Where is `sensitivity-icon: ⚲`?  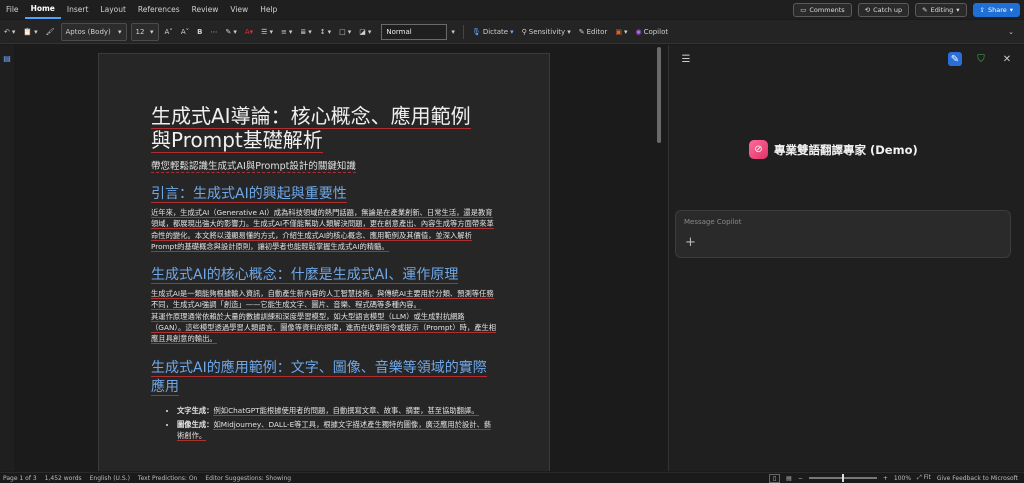 sensitivity-icon: ⚲ is located at coordinates (524, 31).